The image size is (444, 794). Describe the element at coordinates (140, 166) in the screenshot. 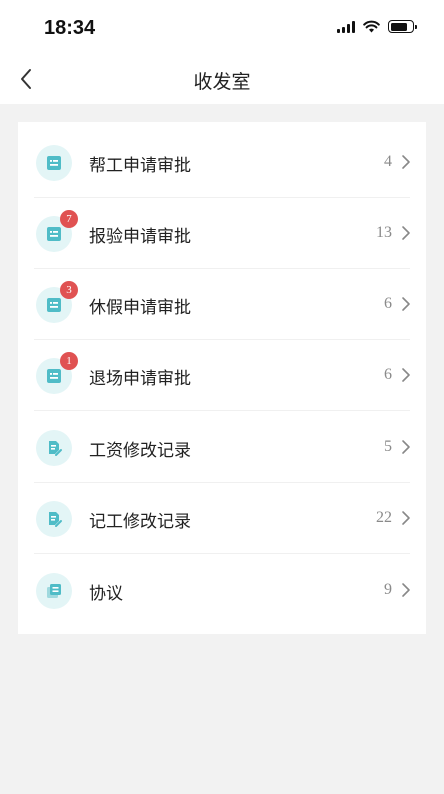

I see `menu-item-label: 帮工申请审批` at that location.